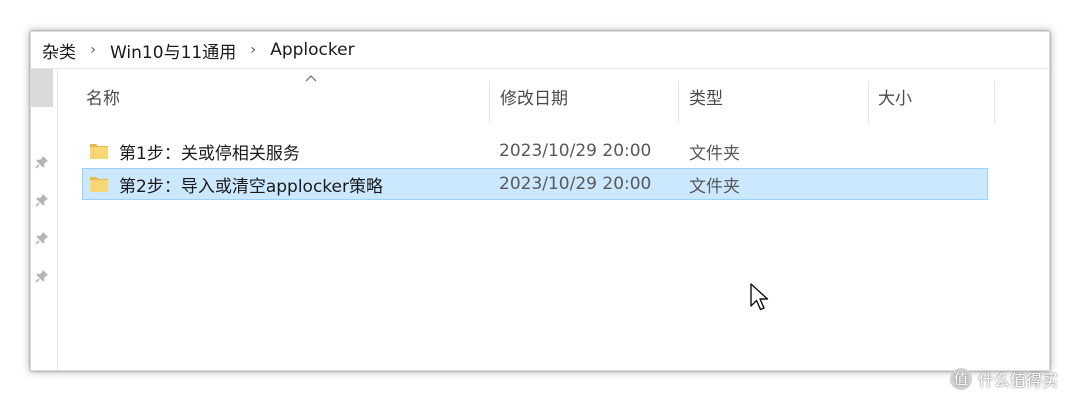 The height and width of the screenshot is (402, 1080). Describe the element at coordinates (311, 78) in the screenshot. I see `sort-up-caret-icon` at that location.